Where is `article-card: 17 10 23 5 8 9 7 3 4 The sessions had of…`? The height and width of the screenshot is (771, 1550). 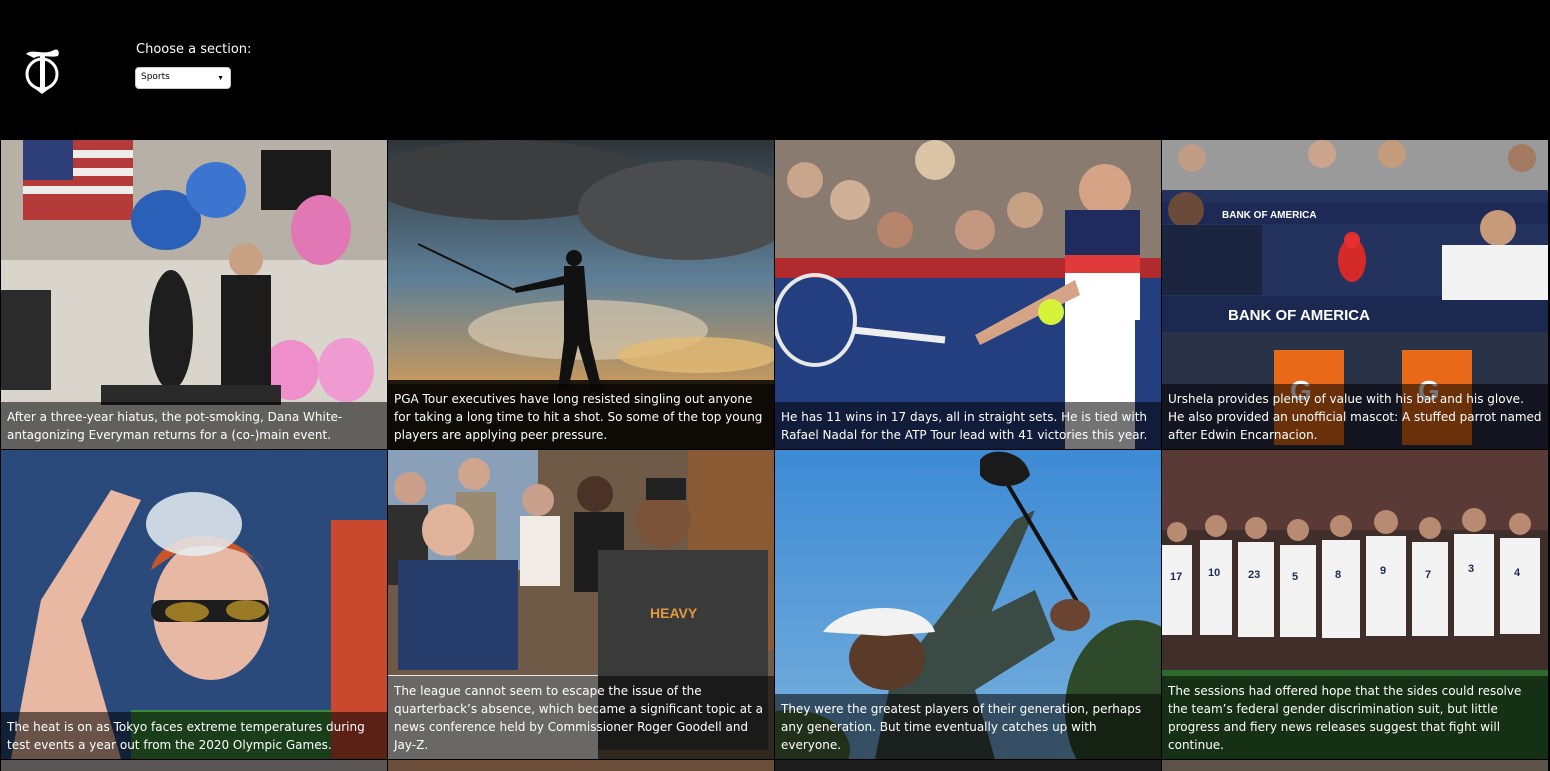 article-card: 17 10 23 5 8 9 7 3 4 The sessions had of… is located at coordinates (1355, 604).